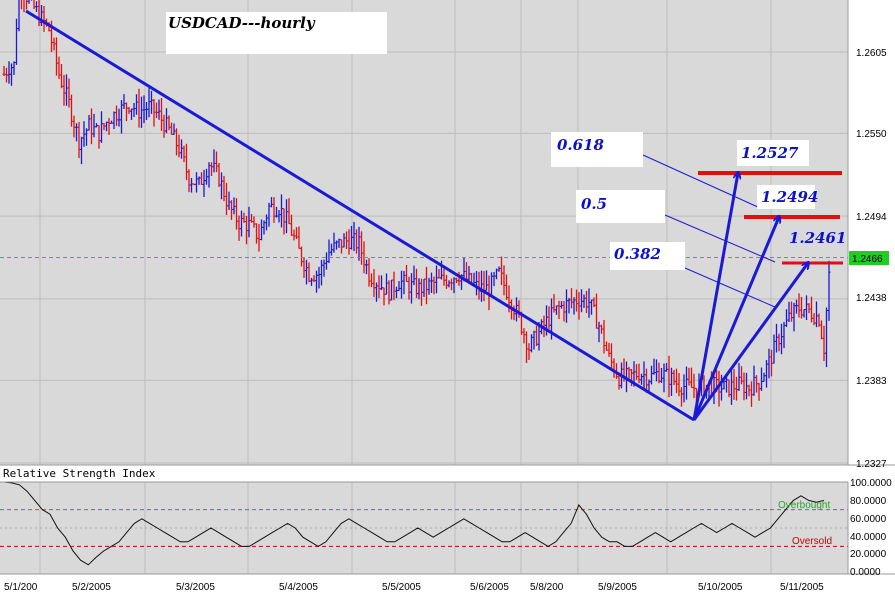  I want to click on overbought-label: Overbought, so click(804, 505).